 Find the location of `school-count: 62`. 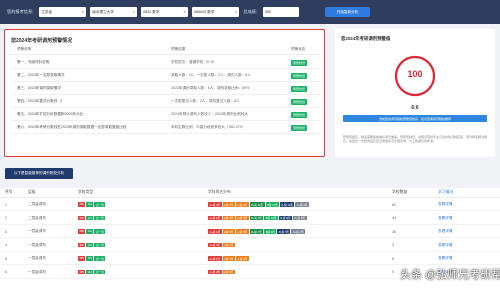

school-count: 62 is located at coordinates (394, 204).